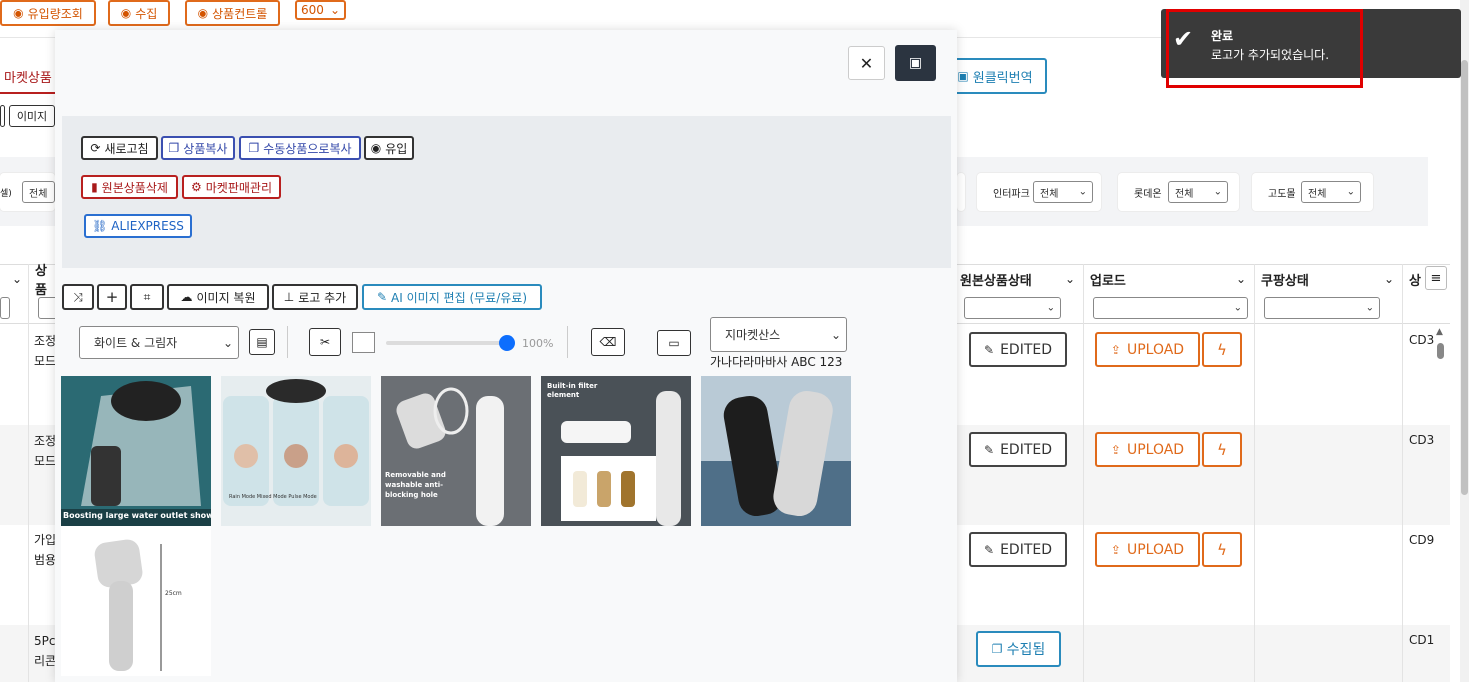  Describe the element at coordinates (129, 187) in the screenshot. I see `delete-original-button: ▮ 원본상품삭제` at that location.